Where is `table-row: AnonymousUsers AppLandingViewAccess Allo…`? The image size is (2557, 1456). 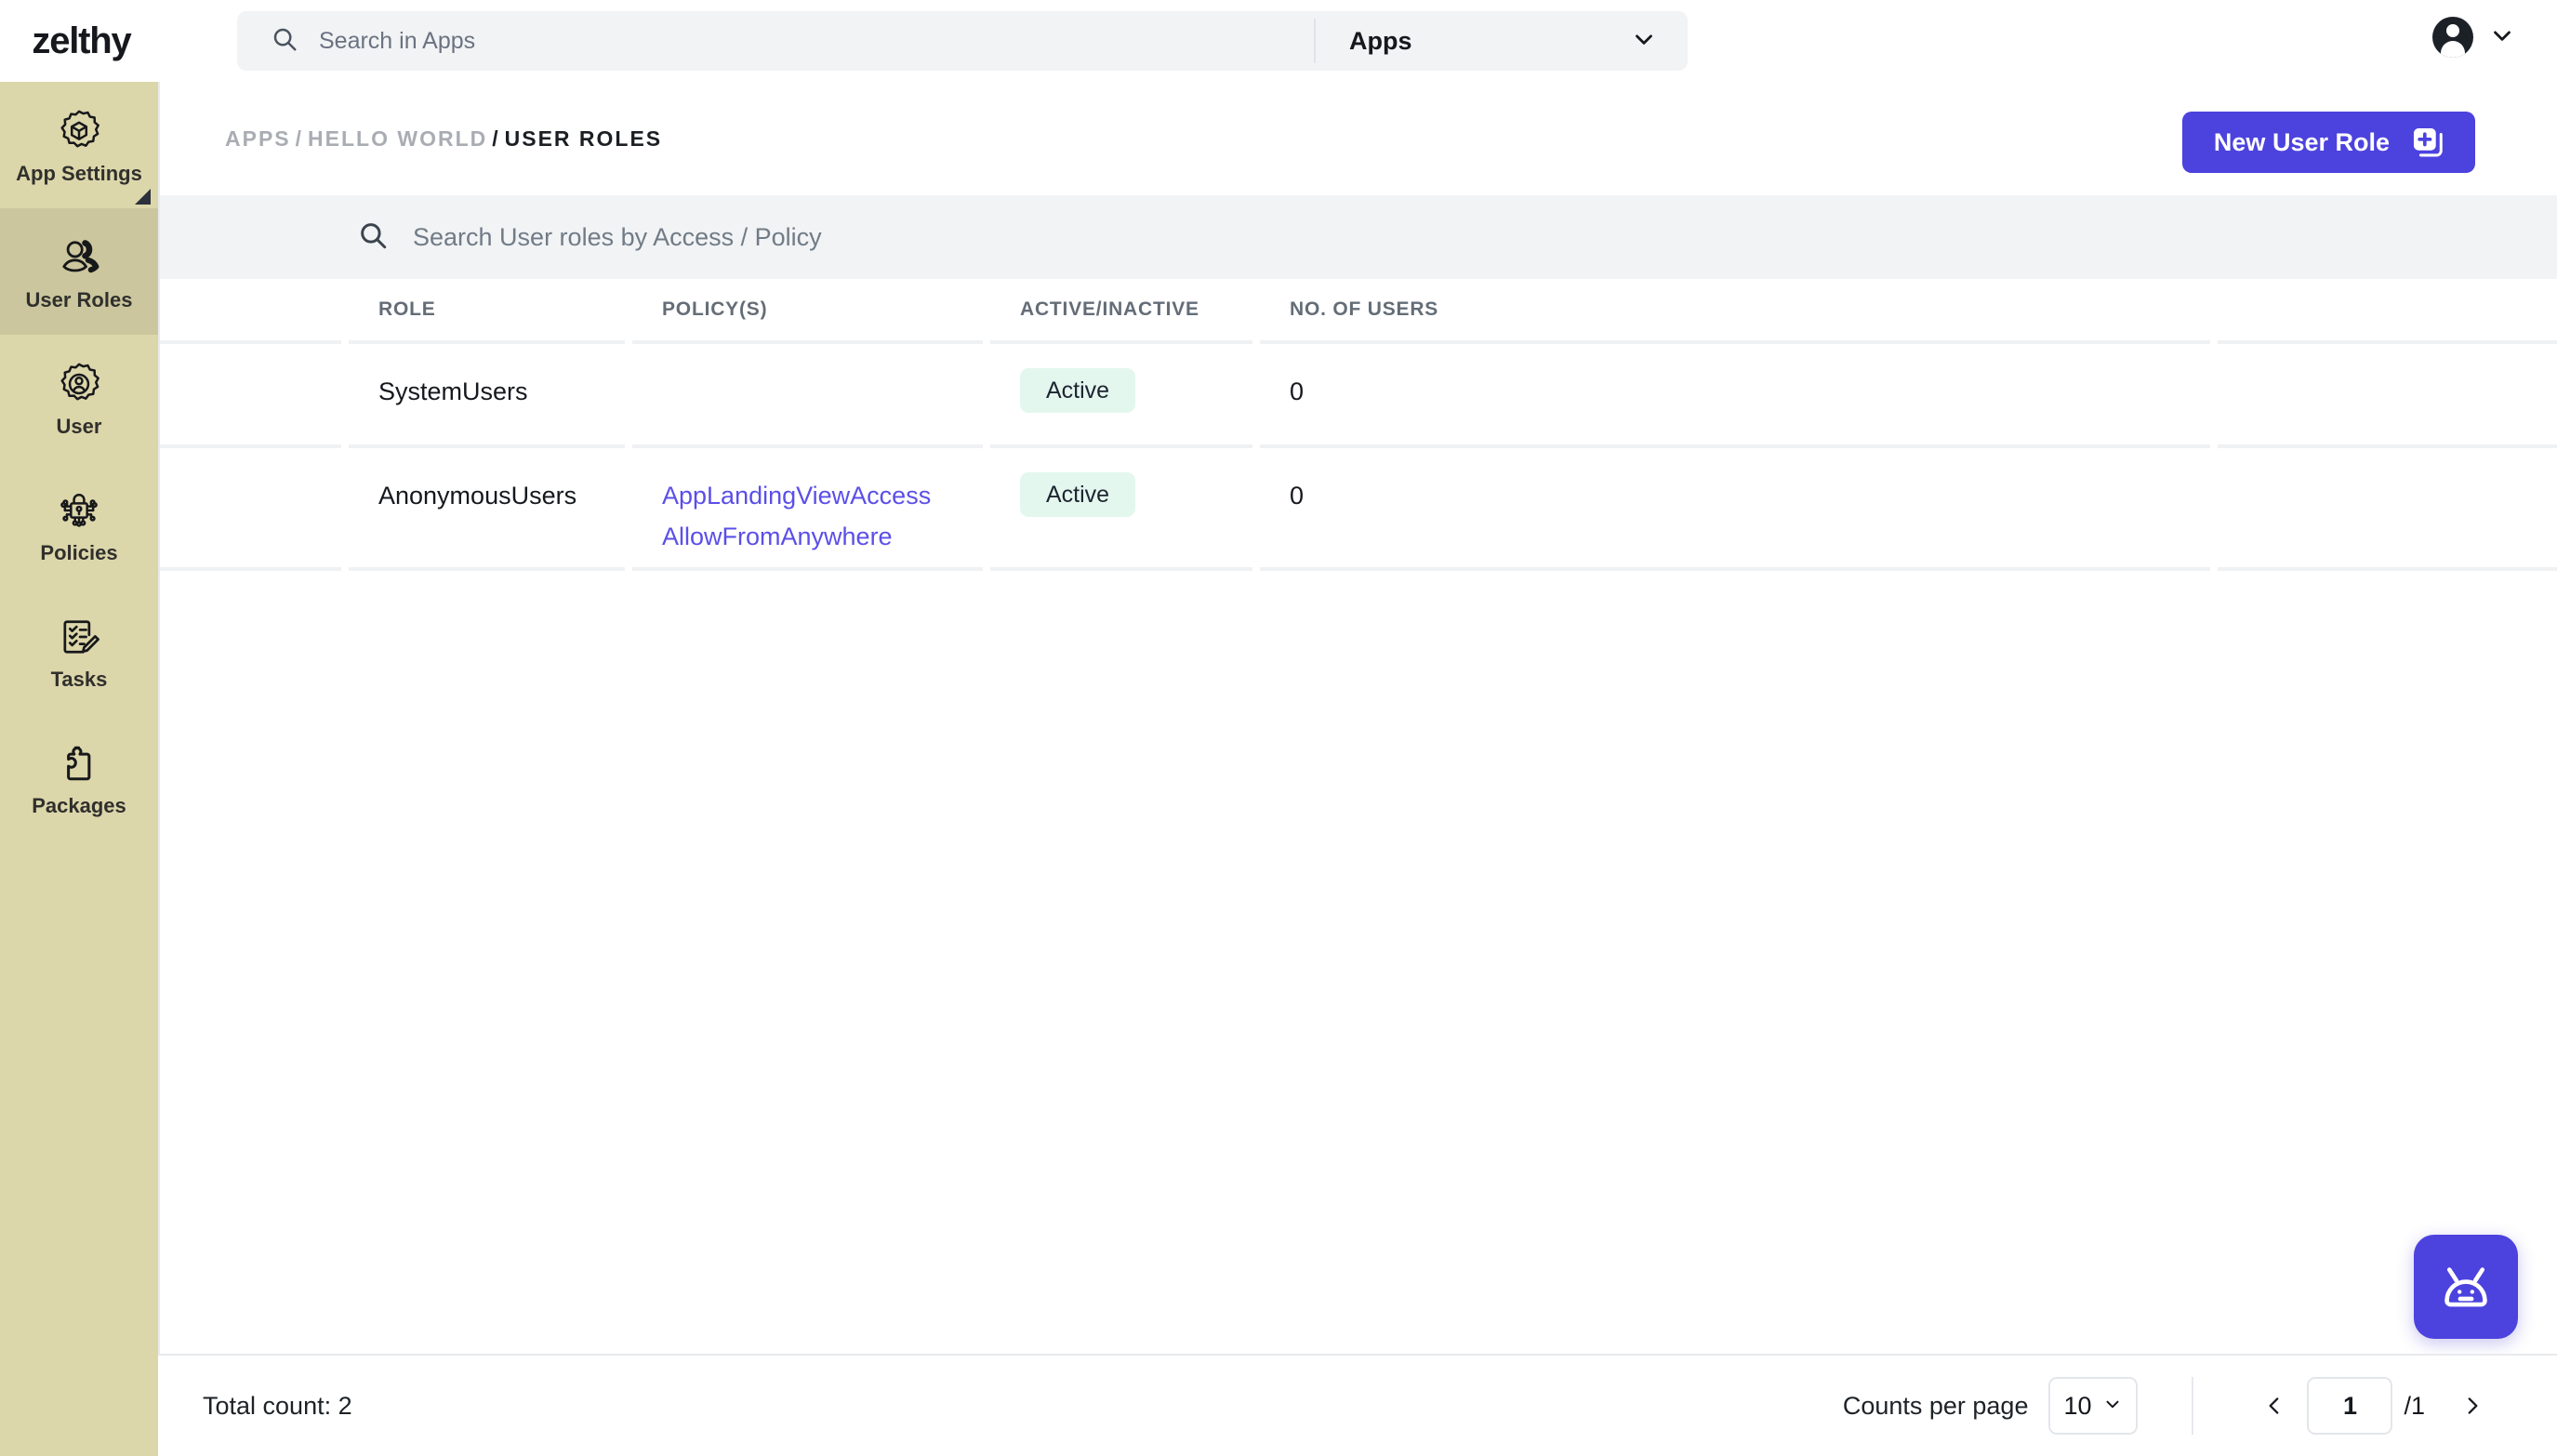
table-row: AnonymousUsers AppLandingViewAccess Allo… is located at coordinates (1358, 507).